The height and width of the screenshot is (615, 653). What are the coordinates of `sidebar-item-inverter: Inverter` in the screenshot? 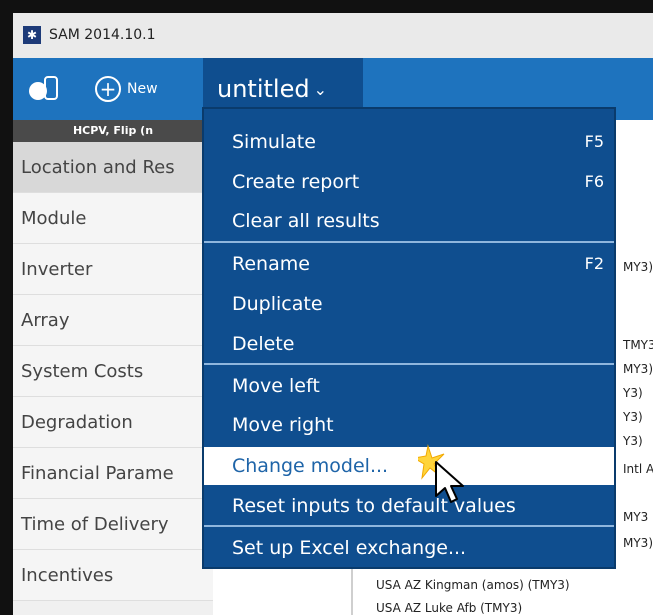 It's located at (113, 269).